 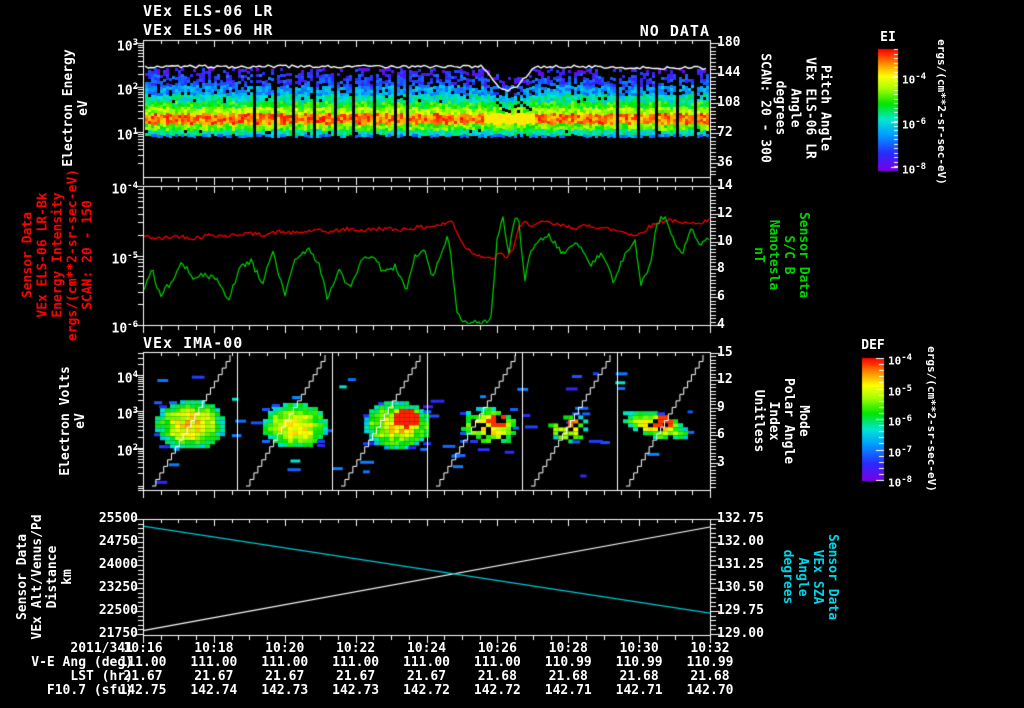 What do you see at coordinates (127, 378) in the screenshot?
I see `tick-label: 104` at bounding box center [127, 378].